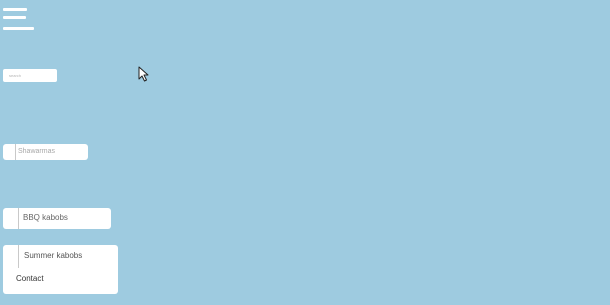 This screenshot has width=610, height=305. What do you see at coordinates (19, 20) in the screenshot?
I see `hamburger-menu-icon` at bounding box center [19, 20].